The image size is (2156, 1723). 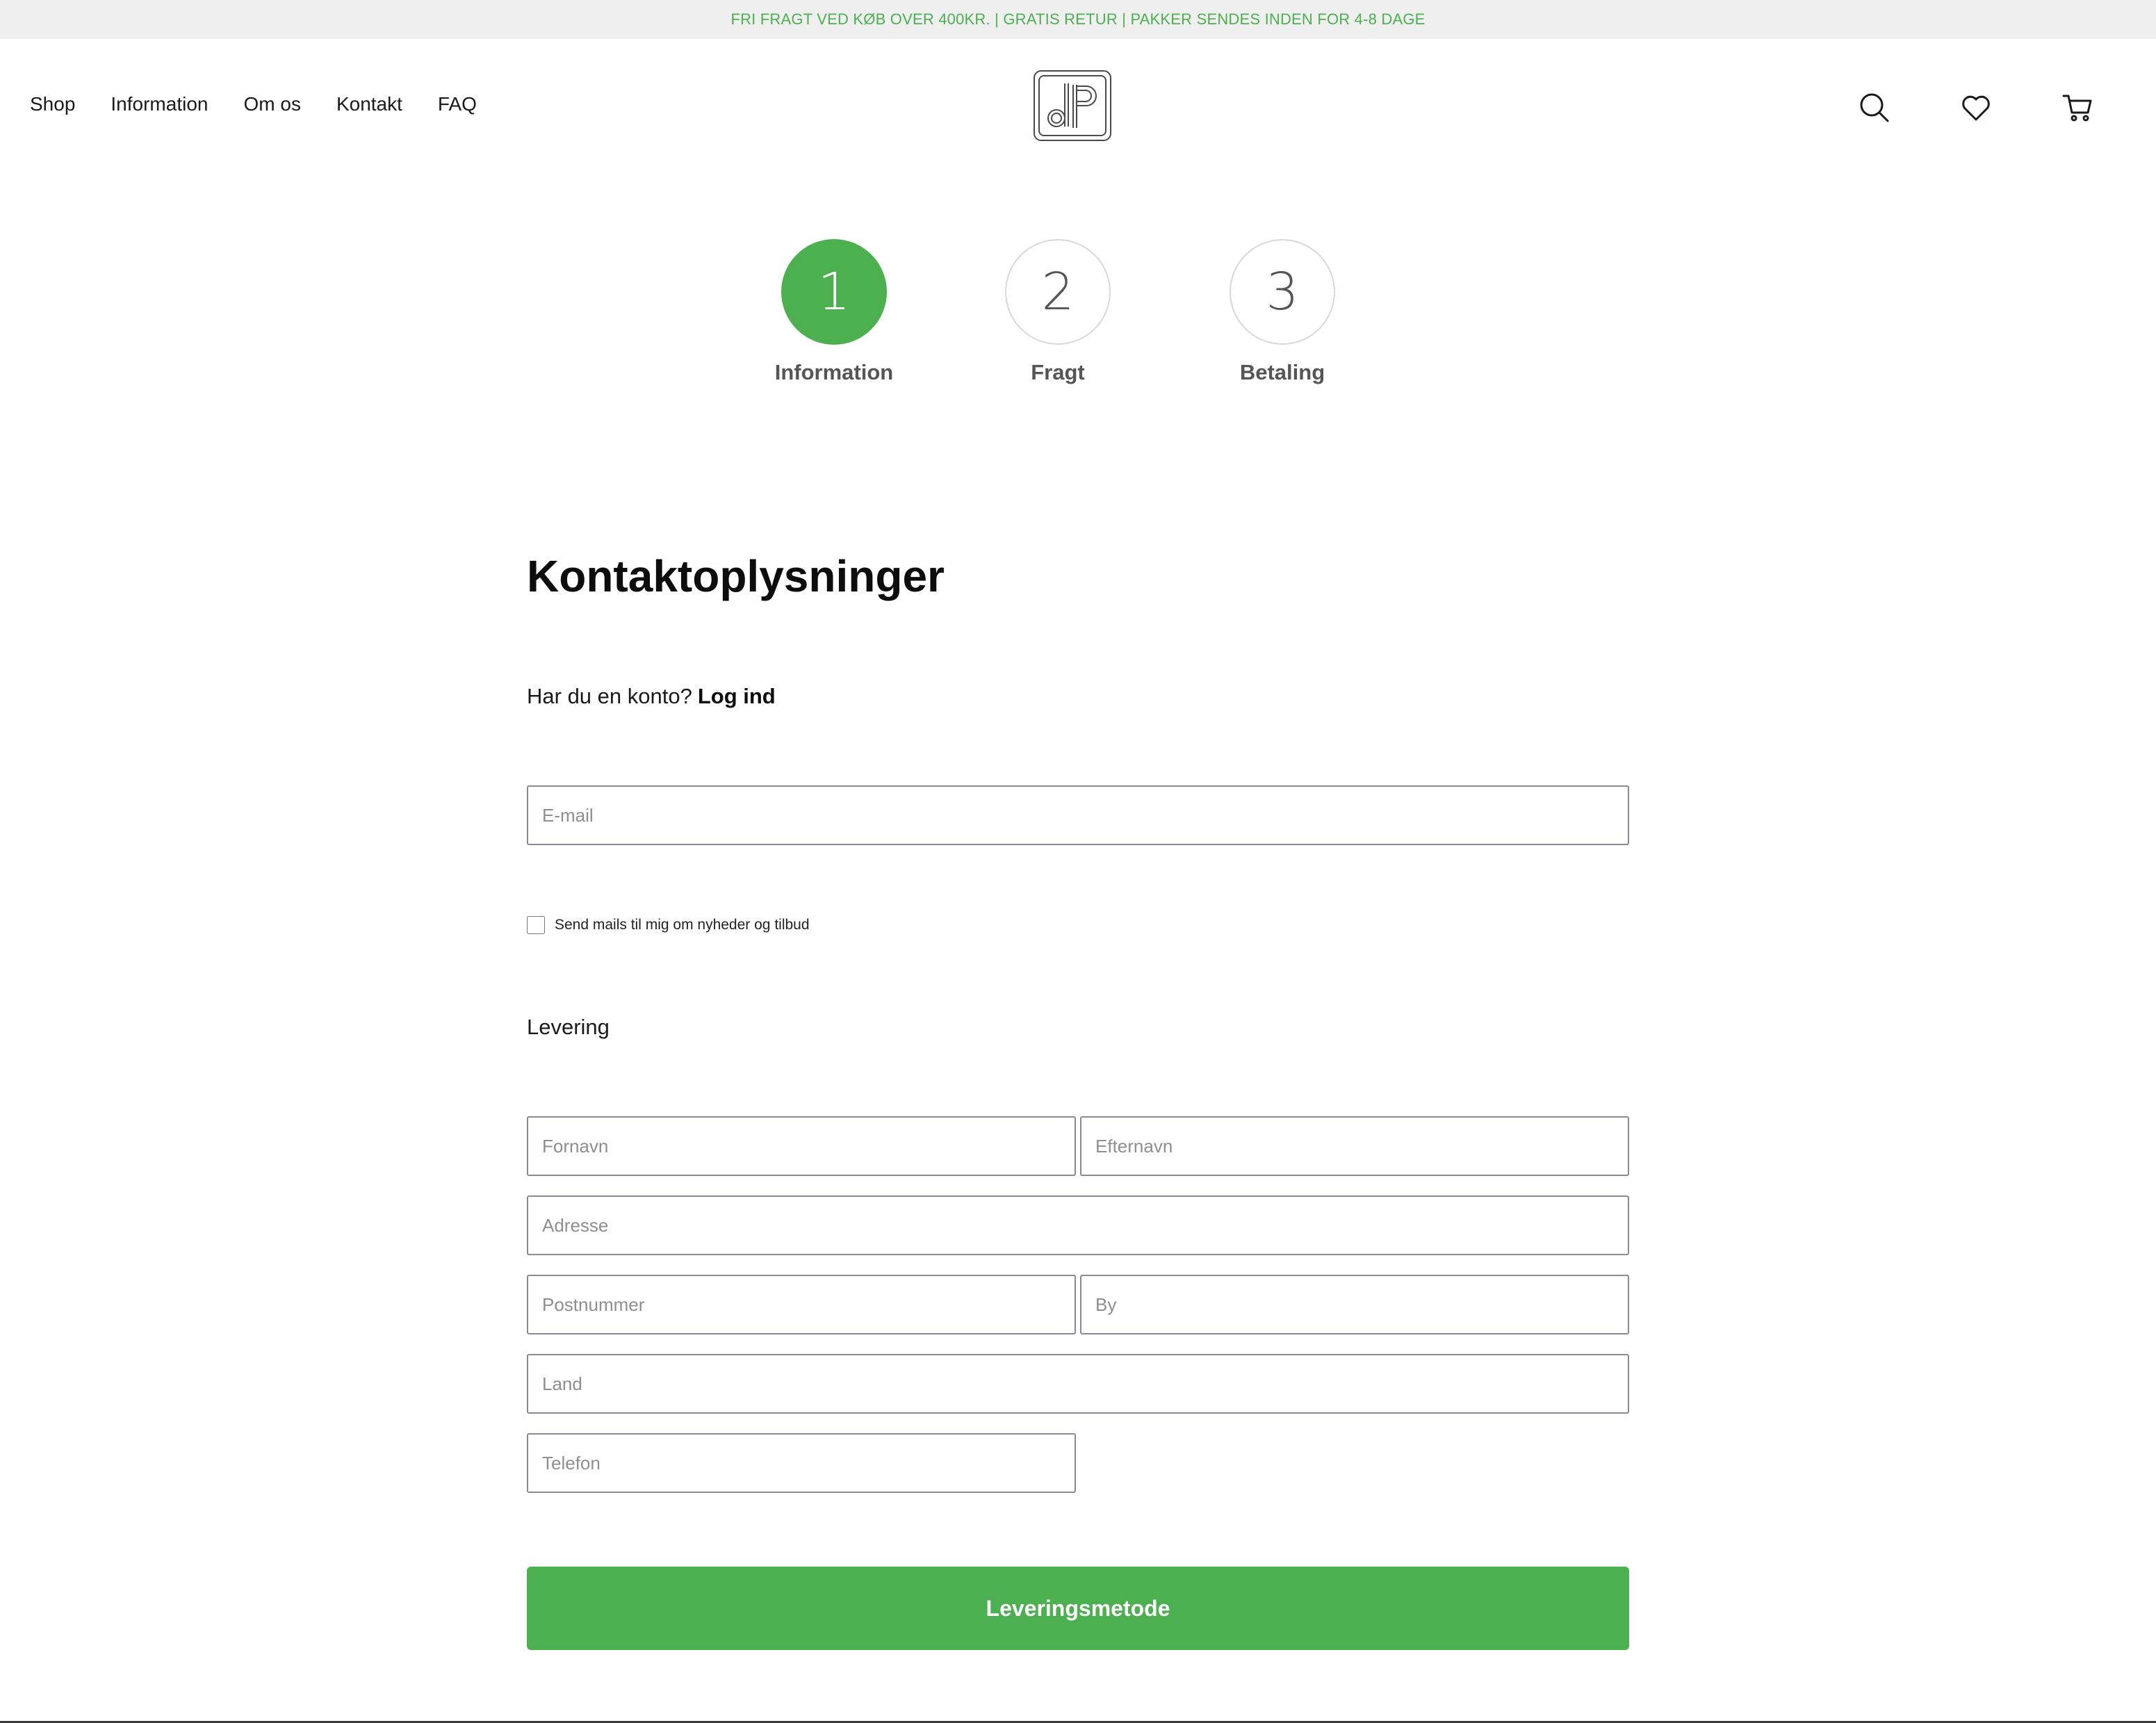 I want to click on dp-monogram-logo, so click(x=1072, y=106).